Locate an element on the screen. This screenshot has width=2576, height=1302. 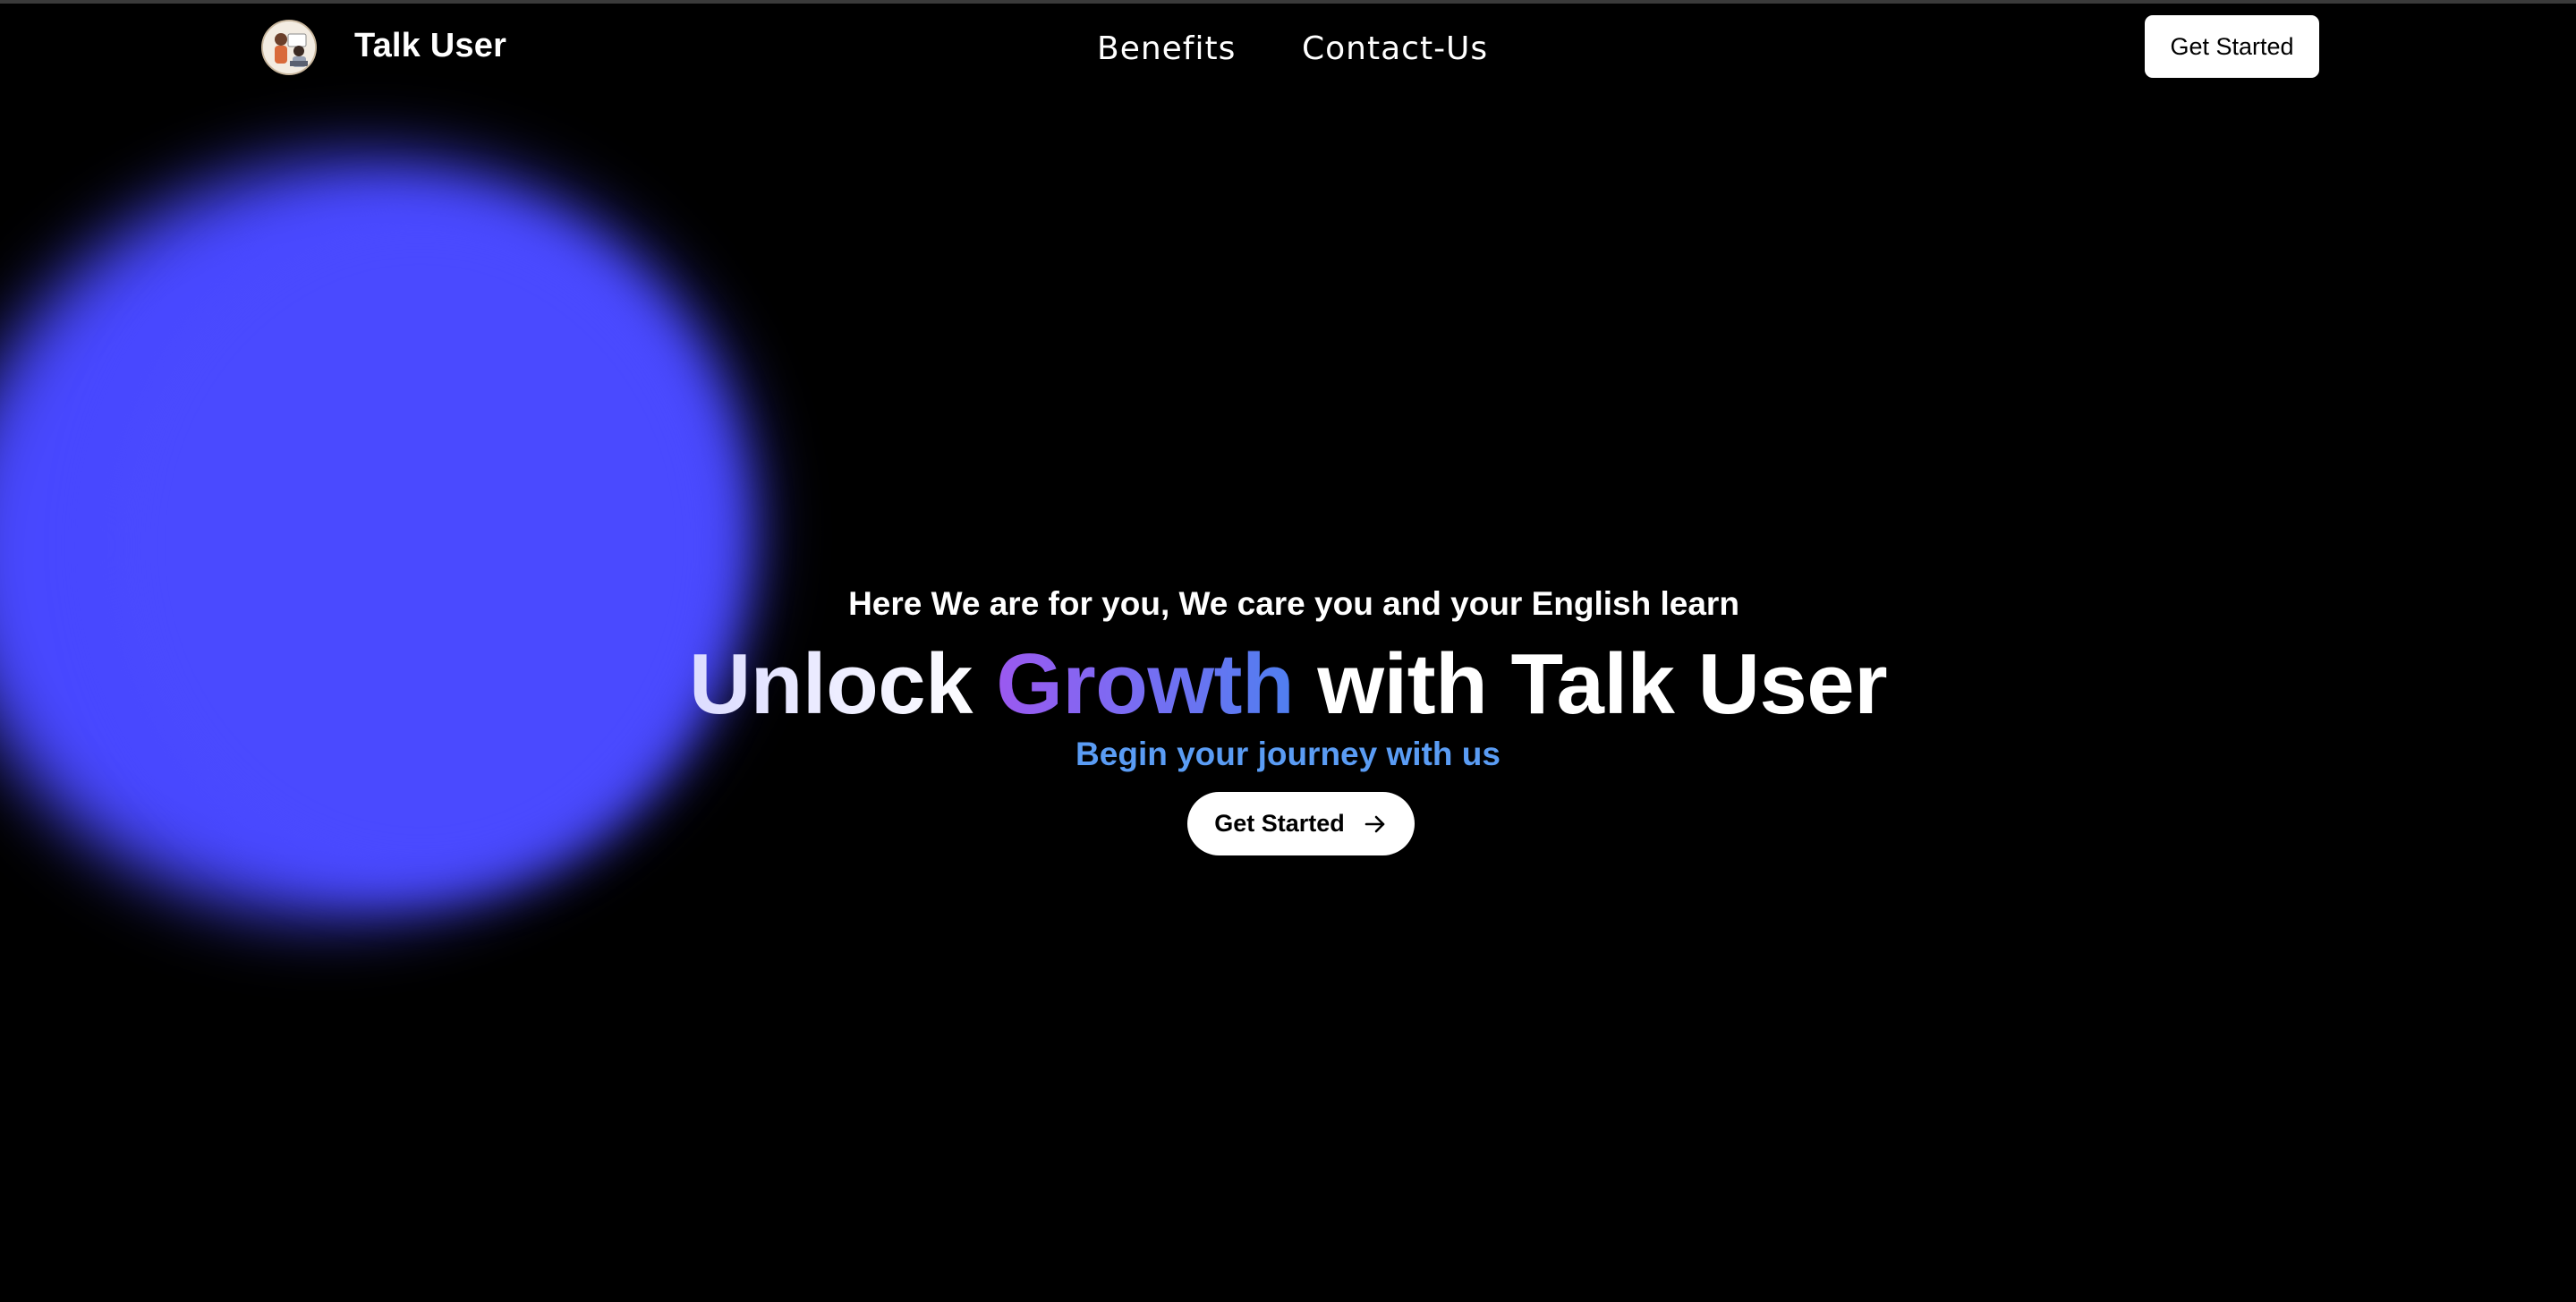
nav-link-benefits: Benefits is located at coordinates (1166, 48).